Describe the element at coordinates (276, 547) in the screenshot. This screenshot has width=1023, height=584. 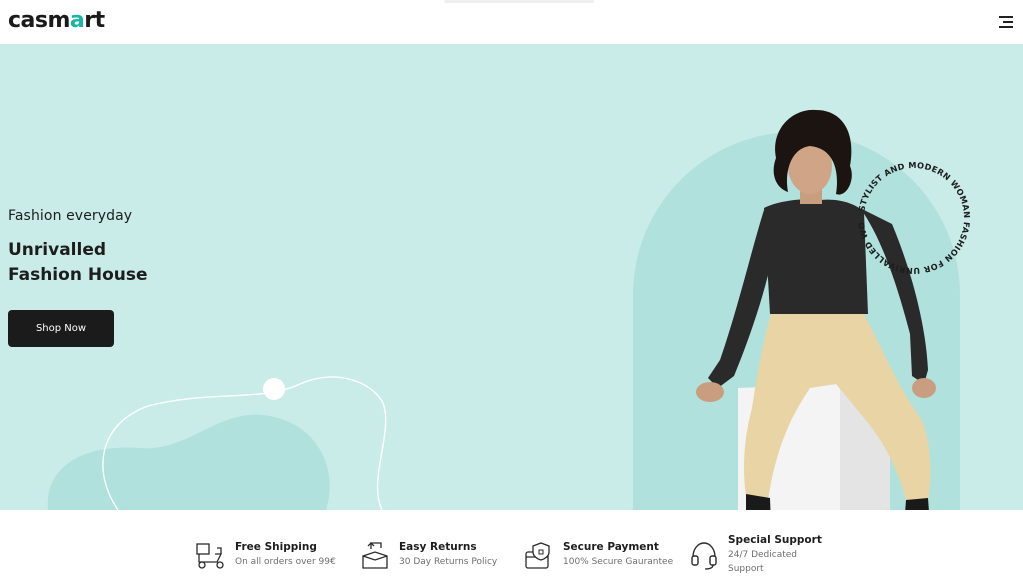
I see `feature-title: Free Shipping` at that location.